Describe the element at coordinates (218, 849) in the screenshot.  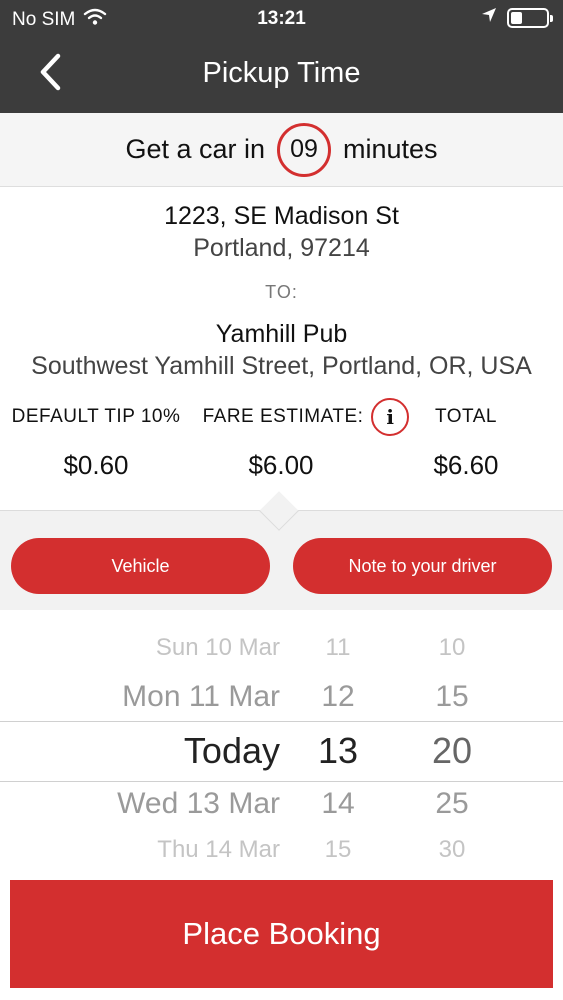
I see `picker-date: Thu 14 Mar` at that location.